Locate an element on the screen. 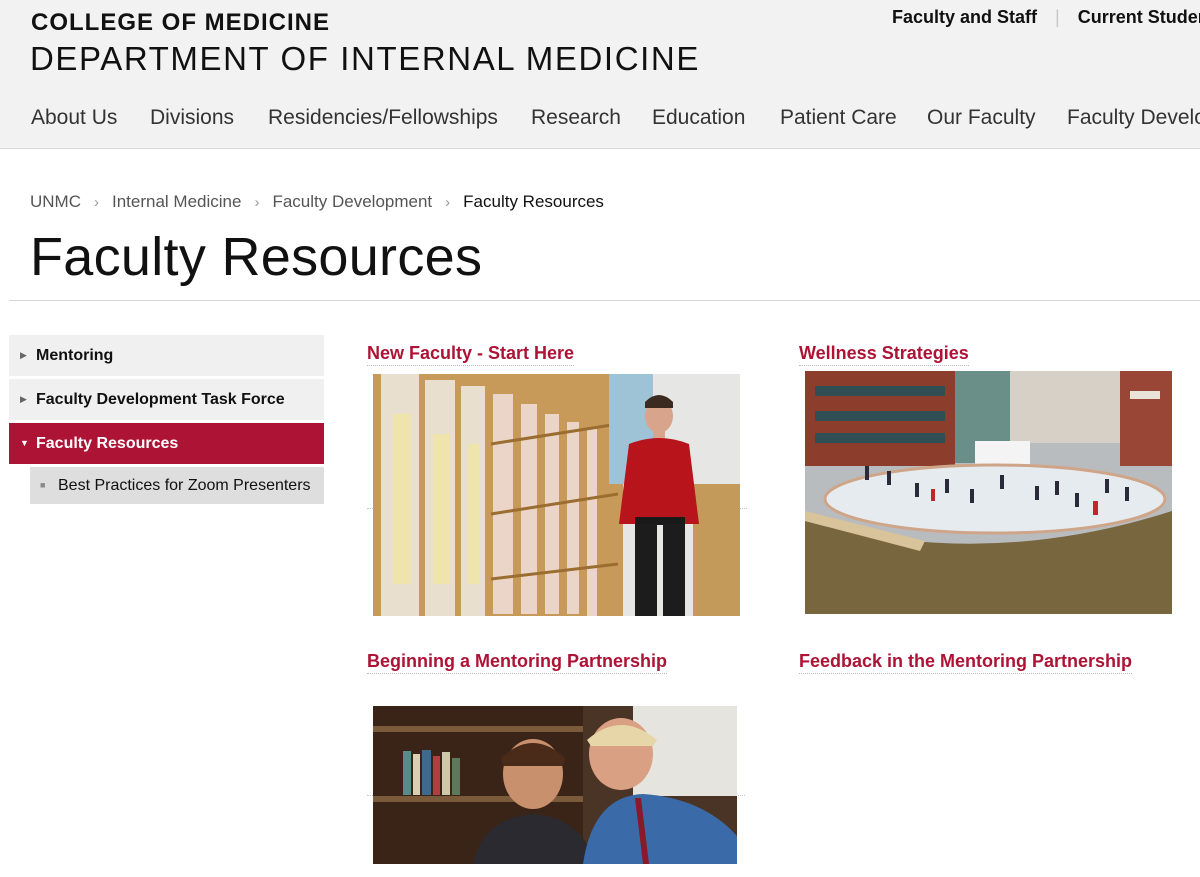  nav-item-faculty-development: Faculty Develo is located at coordinates (1133, 118).